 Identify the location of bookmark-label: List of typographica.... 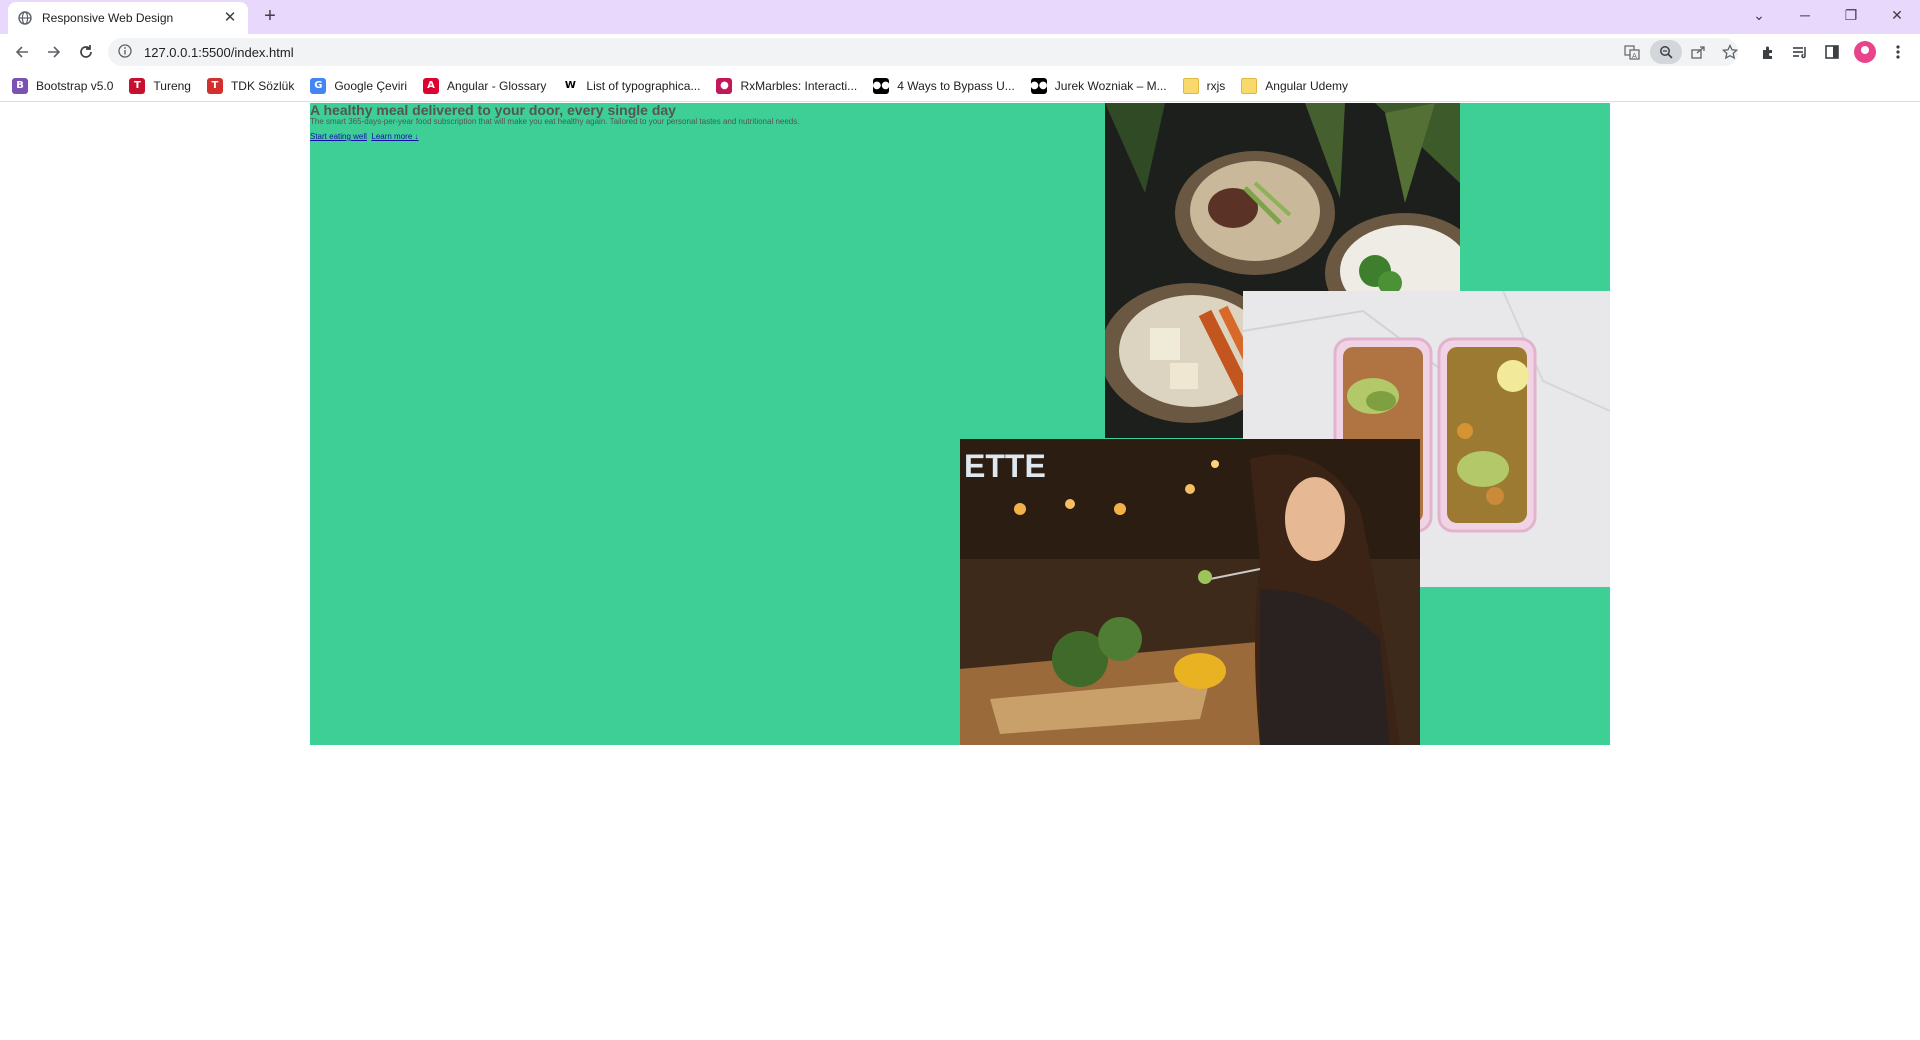
(643, 85).